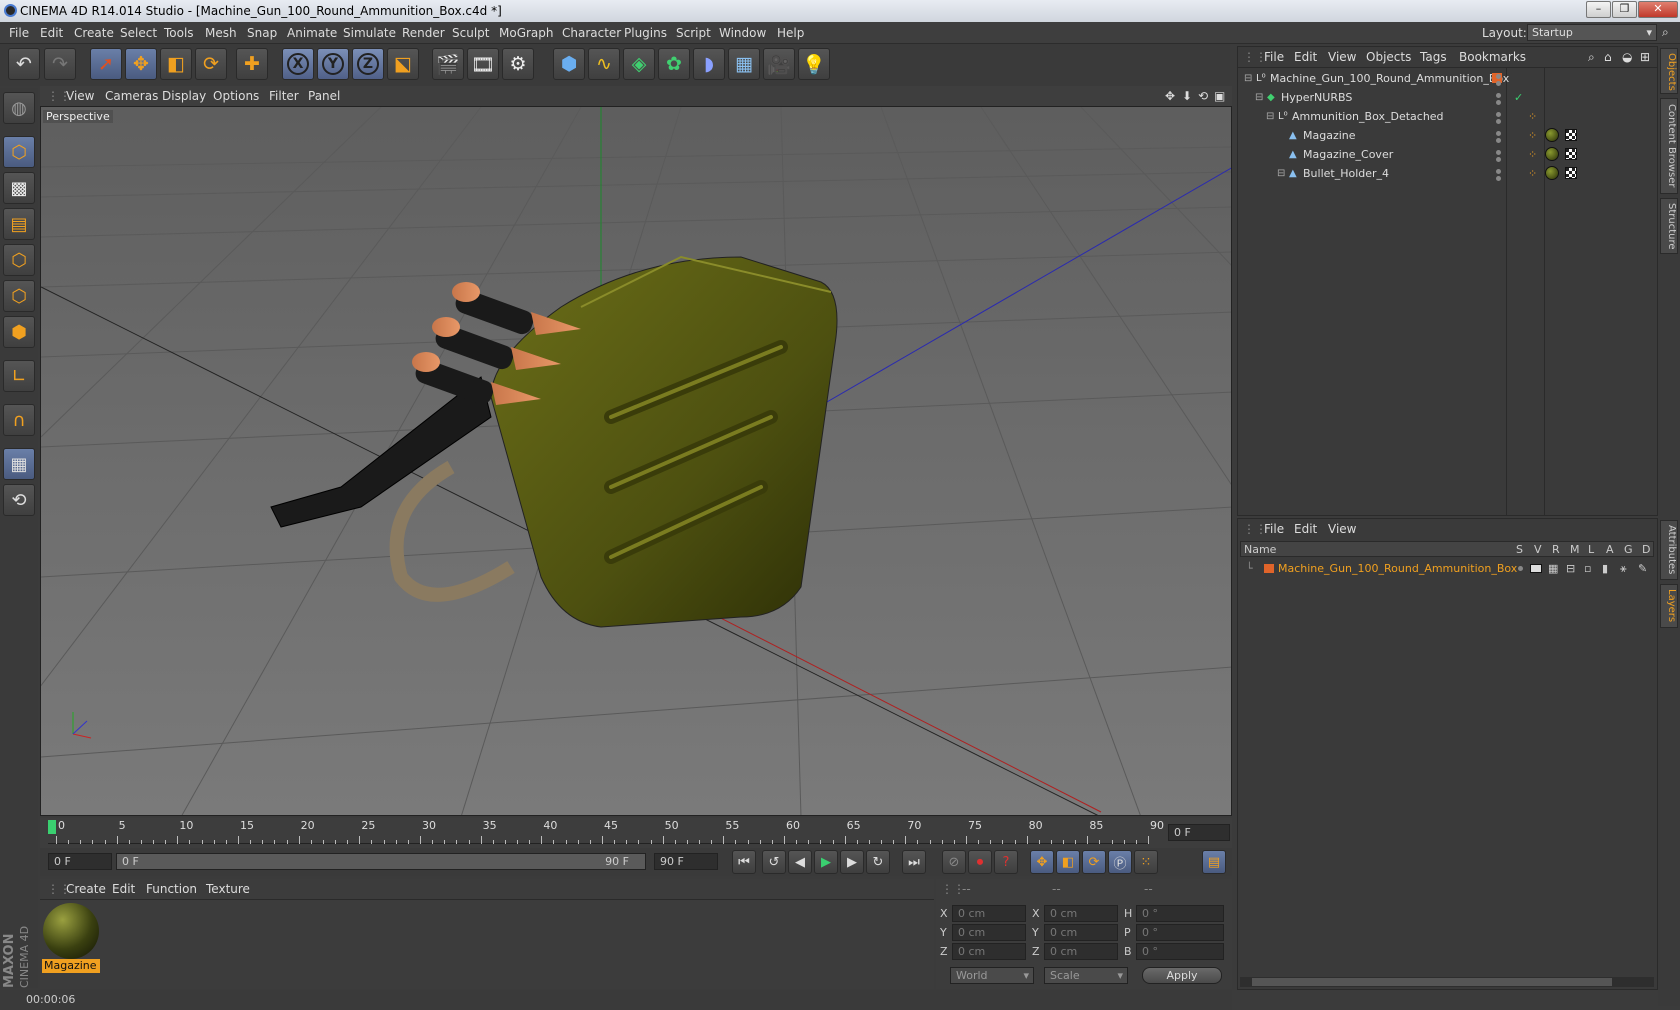  What do you see at coordinates (298, 64) in the screenshot?
I see `x-axis-icon: X` at bounding box center [298, 64].